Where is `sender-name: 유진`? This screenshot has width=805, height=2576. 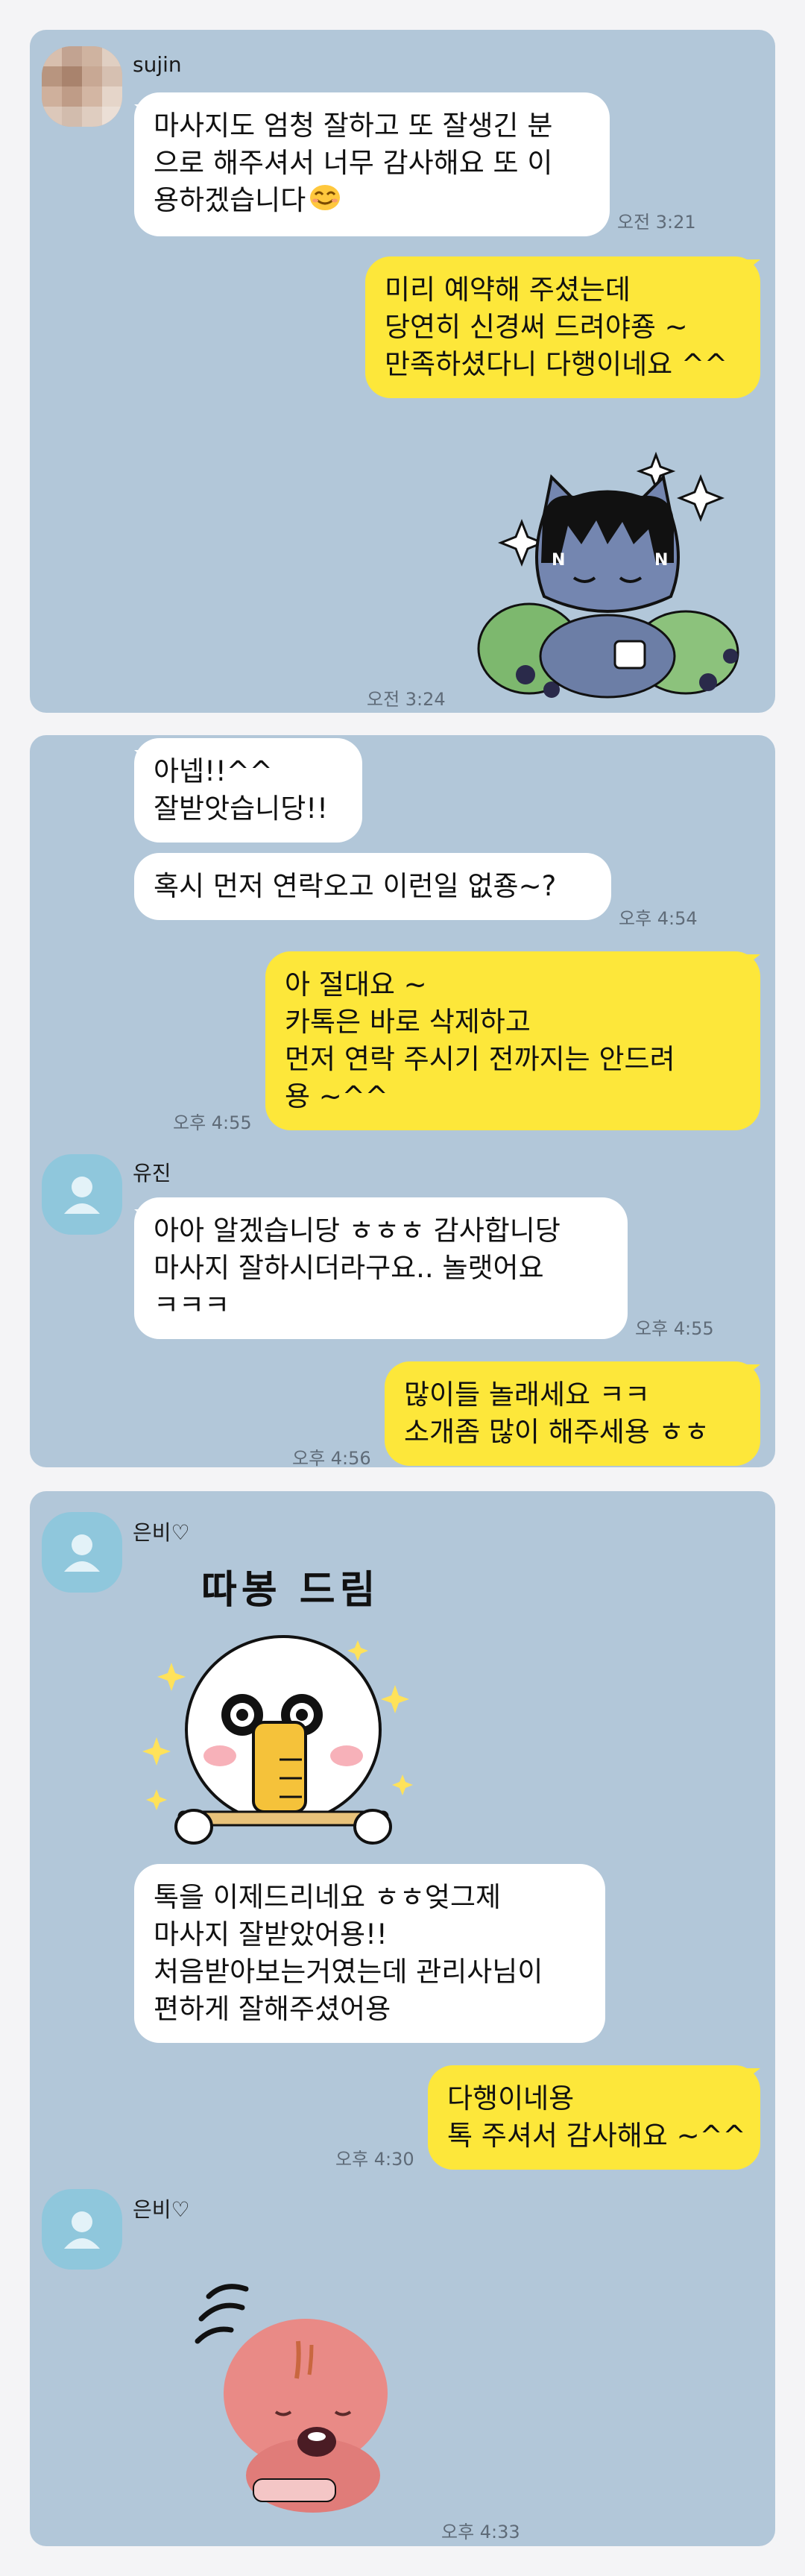
sender-name: 유진 is located at coordinates (152, 1173).